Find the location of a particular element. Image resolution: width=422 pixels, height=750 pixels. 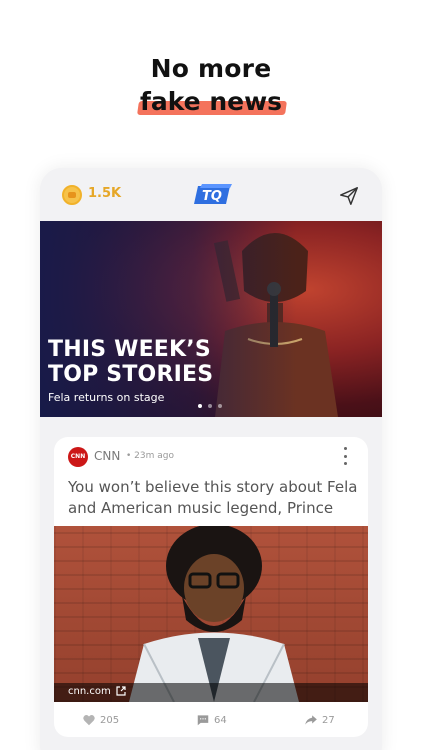

headline: No more fake news is located at coordinates (211, 85).